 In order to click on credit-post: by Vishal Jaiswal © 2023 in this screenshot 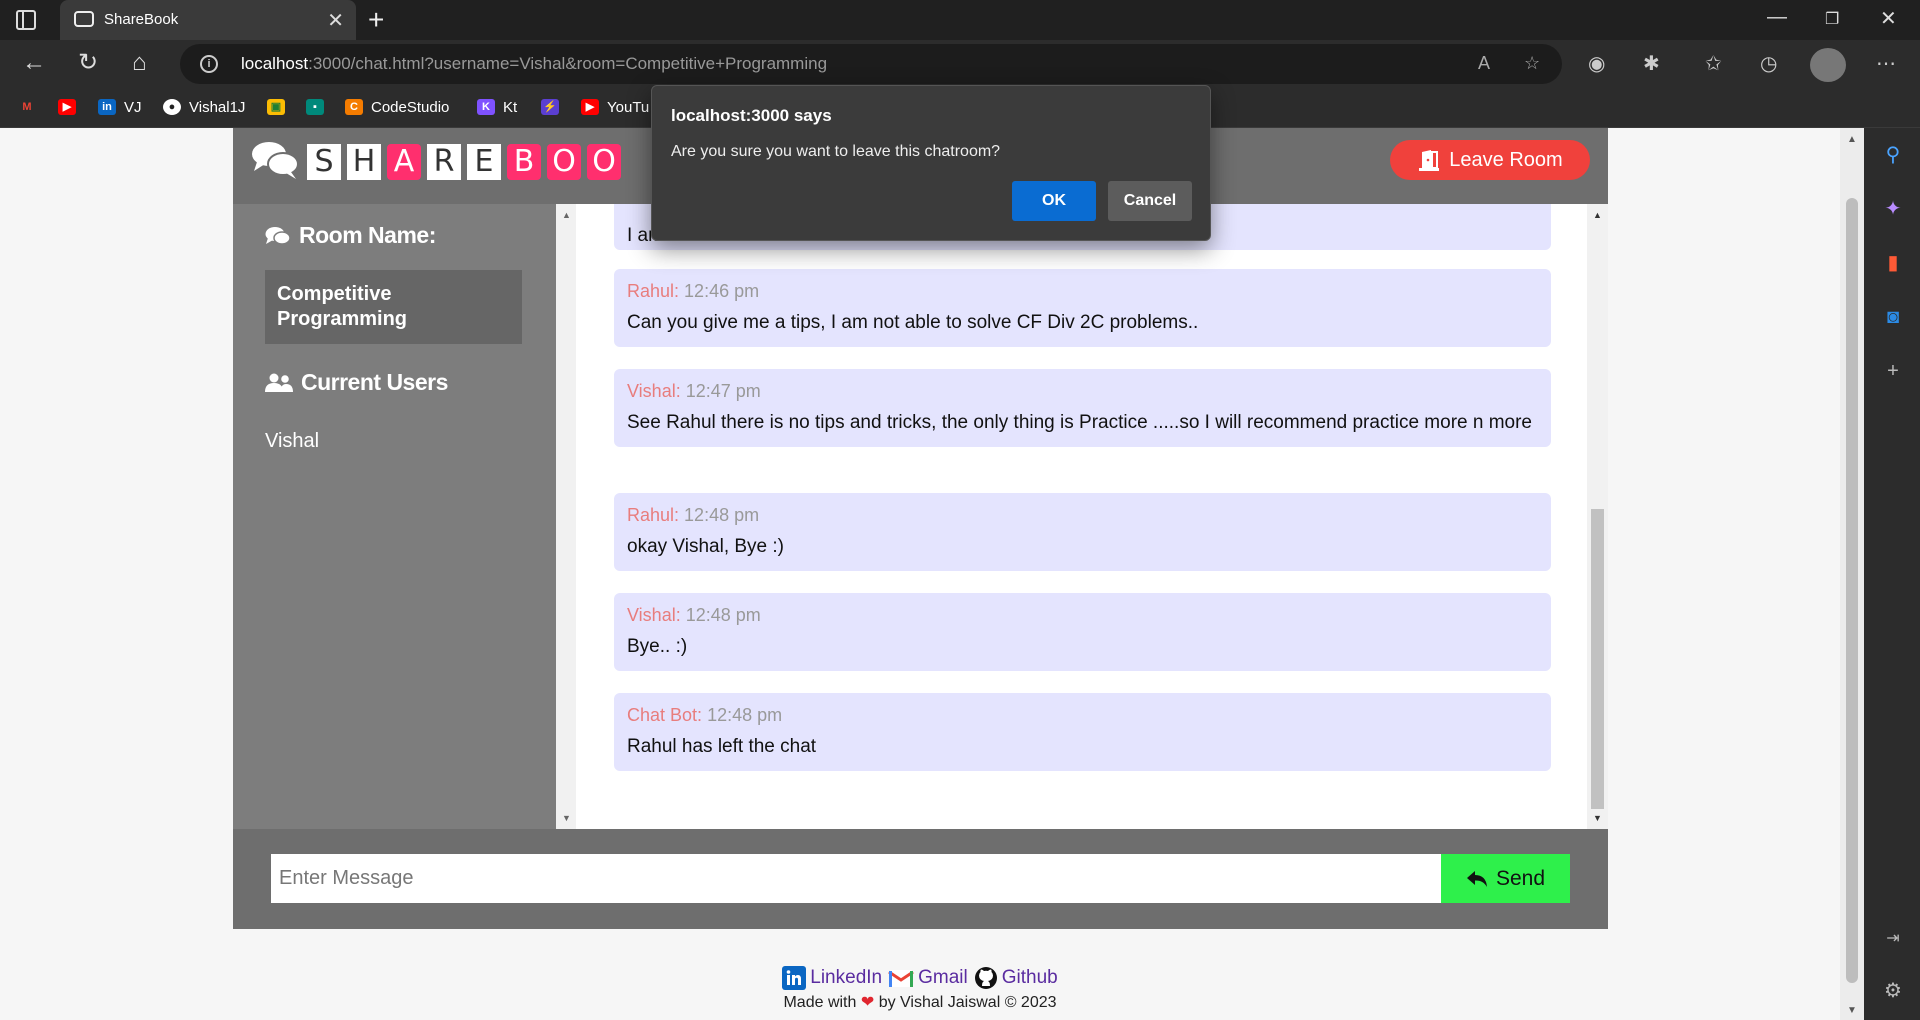, I will do `click(967, 1002)`.